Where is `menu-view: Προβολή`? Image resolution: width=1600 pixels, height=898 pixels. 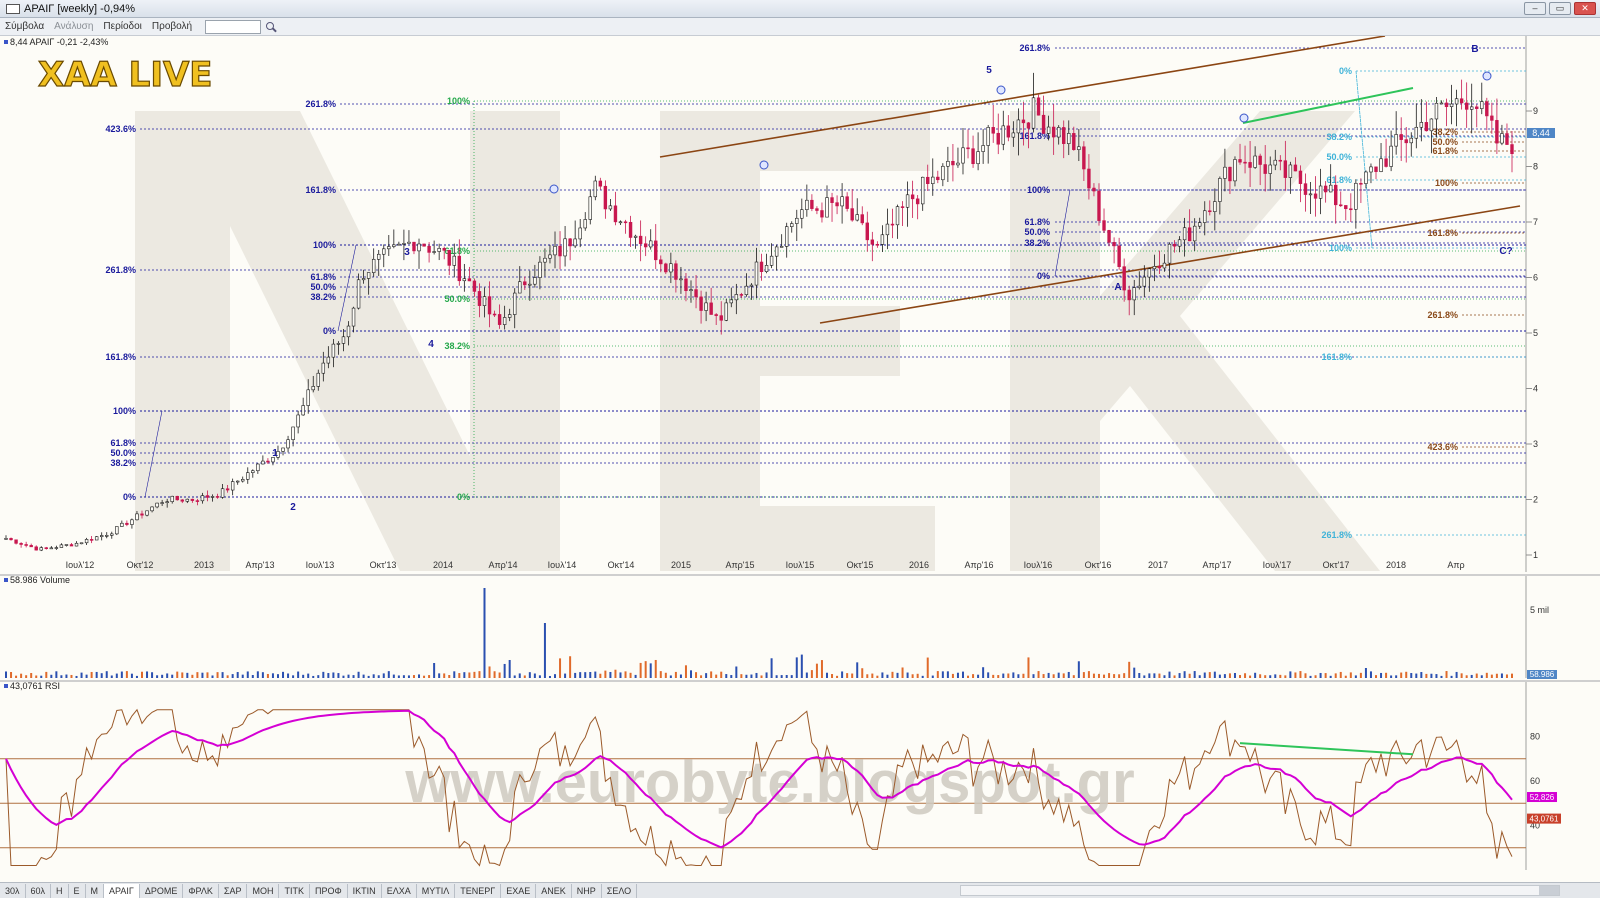
menu-view: Προβολή is located at coordinates (172, 26).